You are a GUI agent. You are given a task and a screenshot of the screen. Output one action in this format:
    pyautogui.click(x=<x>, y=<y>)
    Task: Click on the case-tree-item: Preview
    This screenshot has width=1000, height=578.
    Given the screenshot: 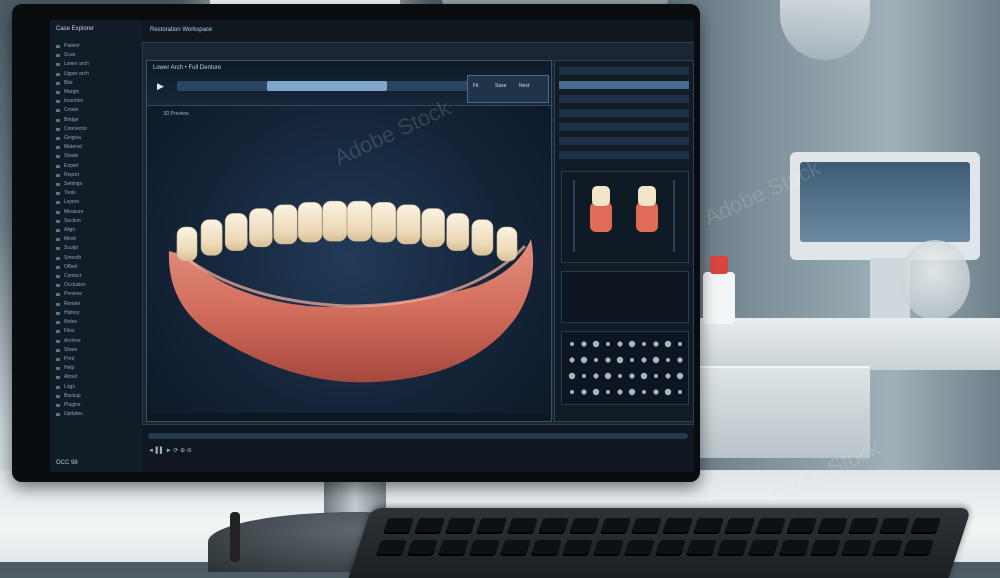 What is the action you would take?
    pyautogui.click(x=96, y=294)
    